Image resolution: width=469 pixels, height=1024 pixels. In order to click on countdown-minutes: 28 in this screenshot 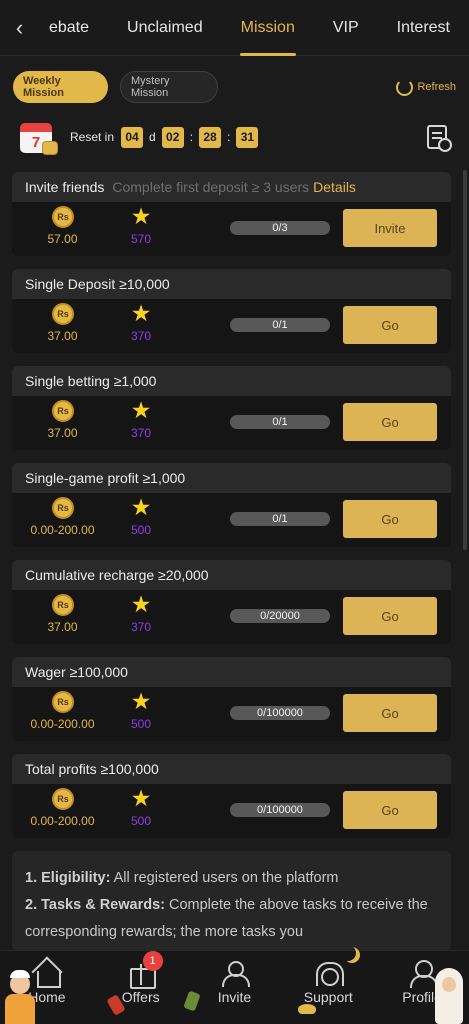, I will do `click(210, 137)`.